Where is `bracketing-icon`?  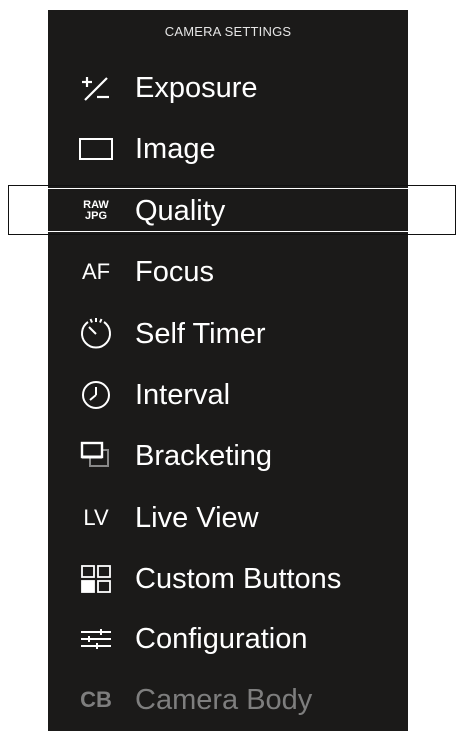 bracketing-icon is located at coordinates (96, 456).